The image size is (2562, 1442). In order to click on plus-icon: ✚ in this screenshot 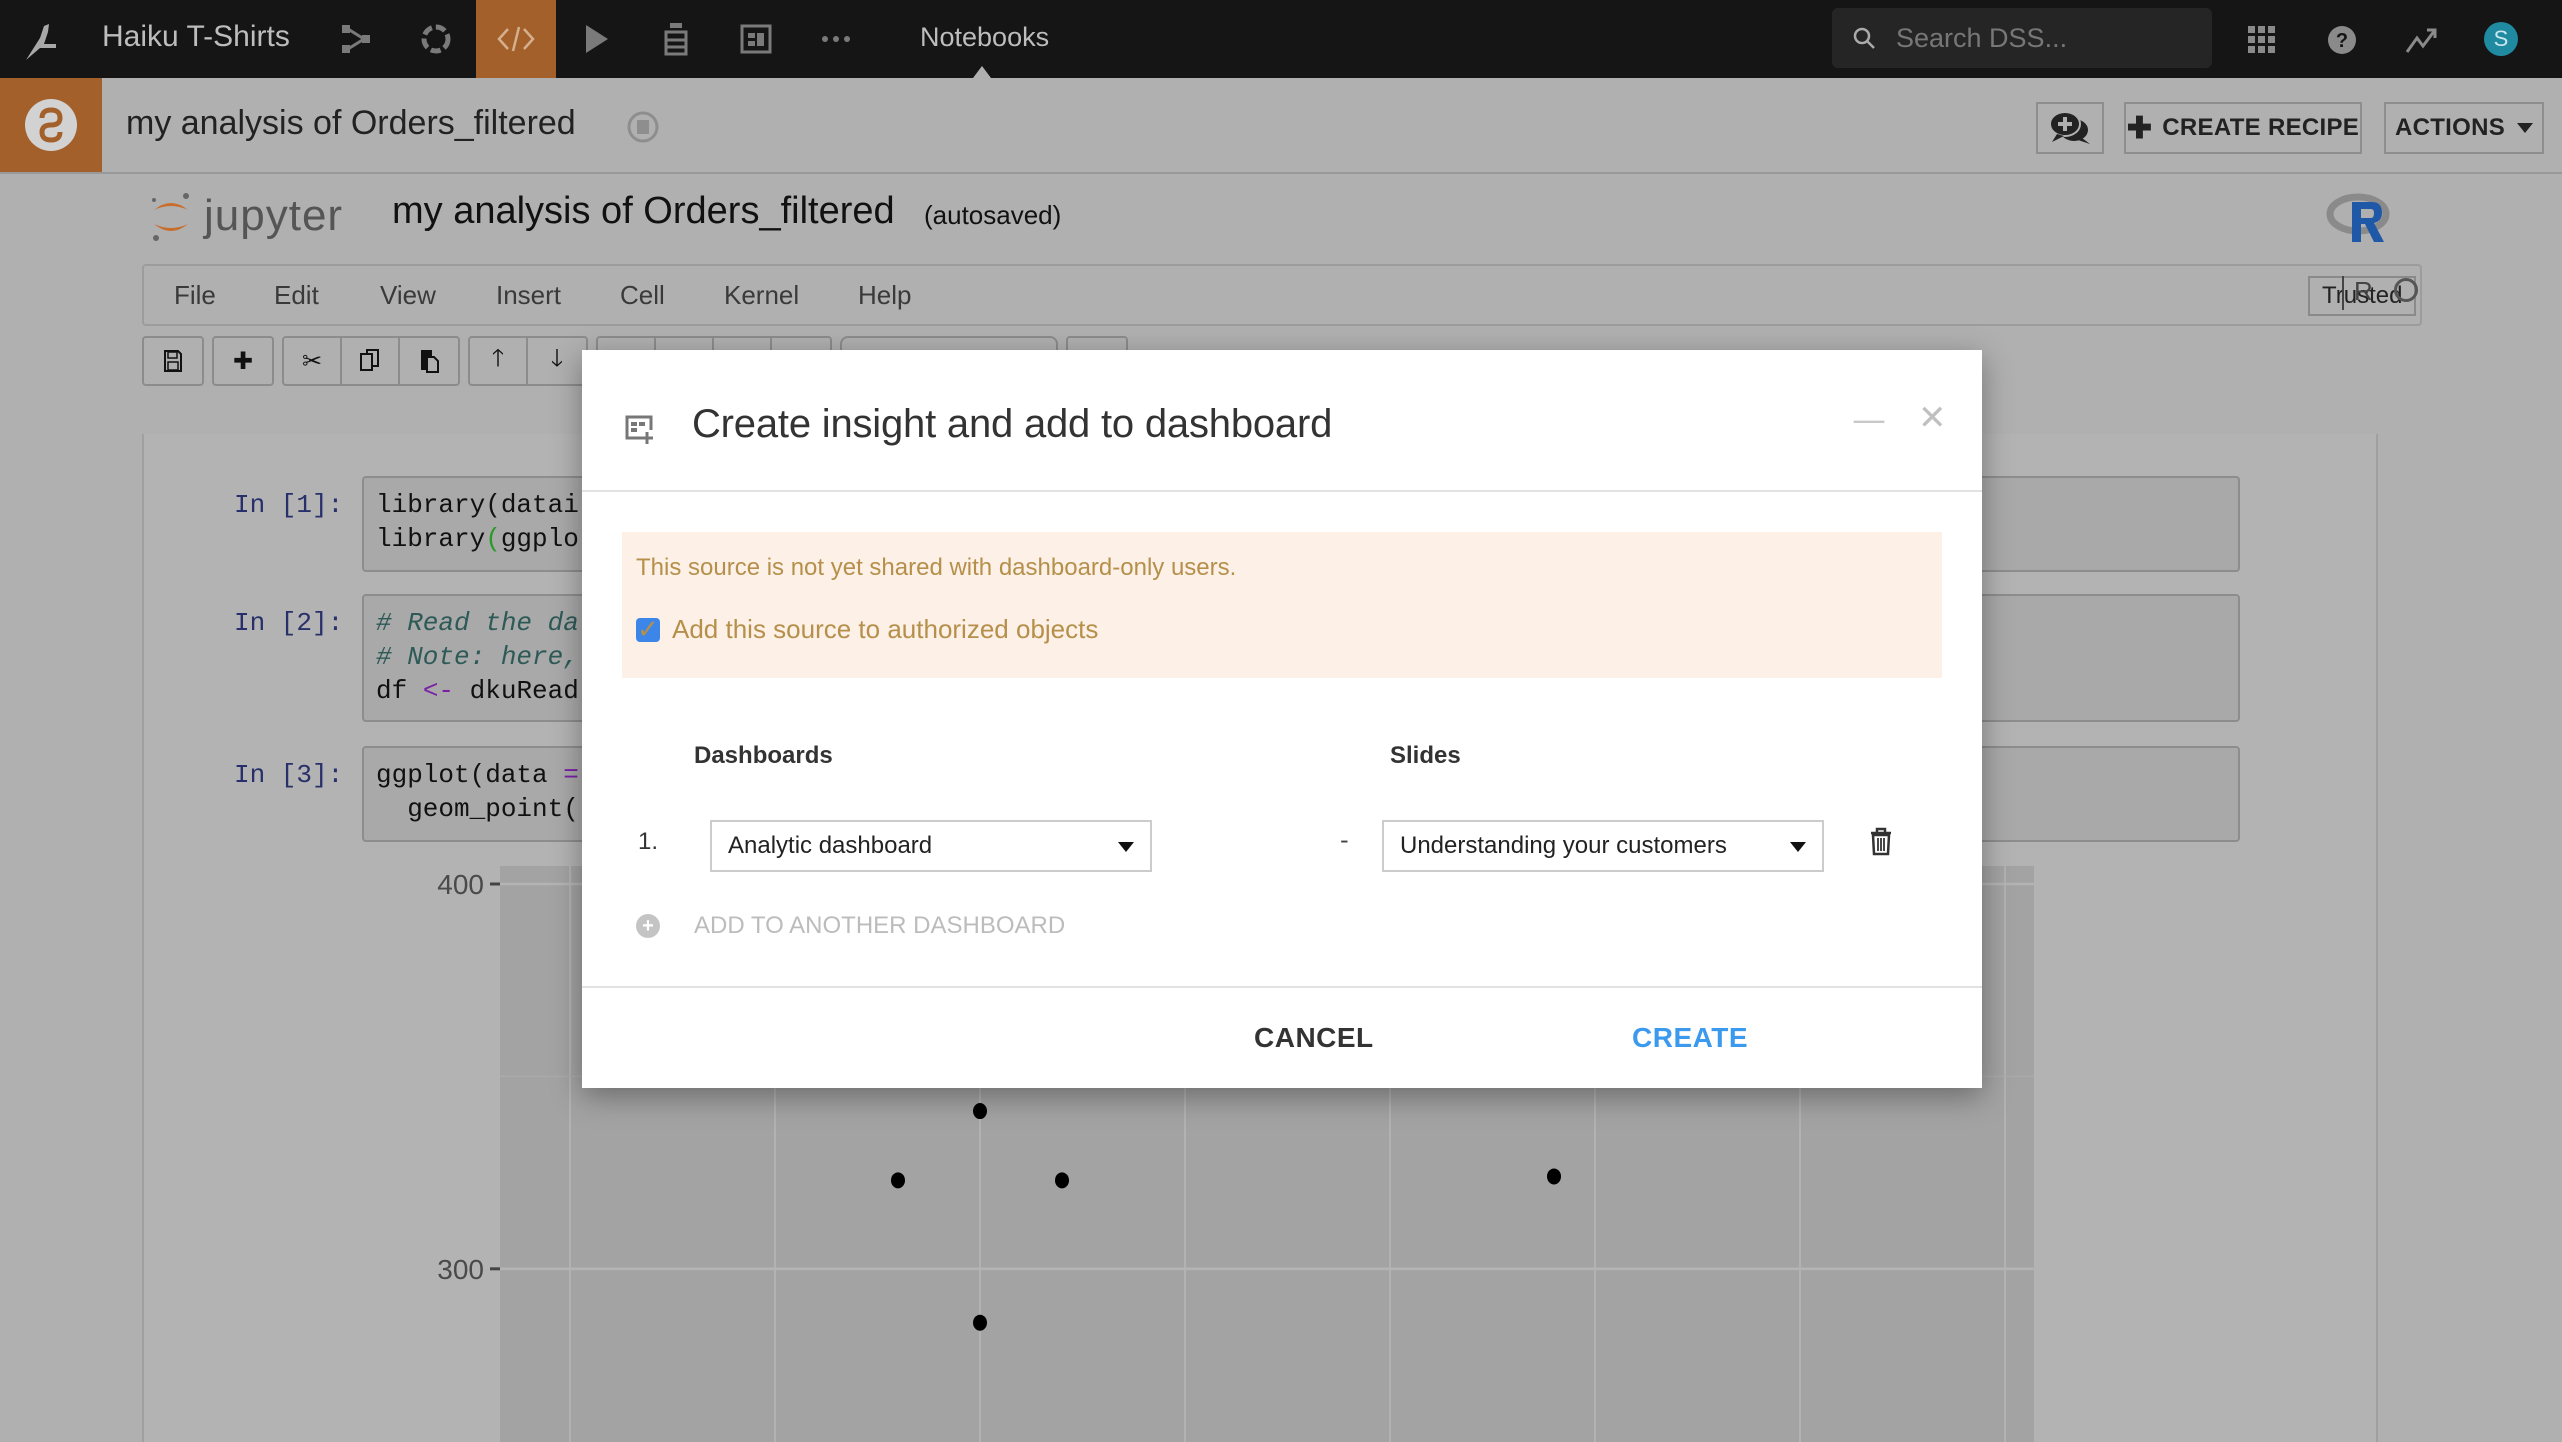, I will do `click(2139, 128)`.